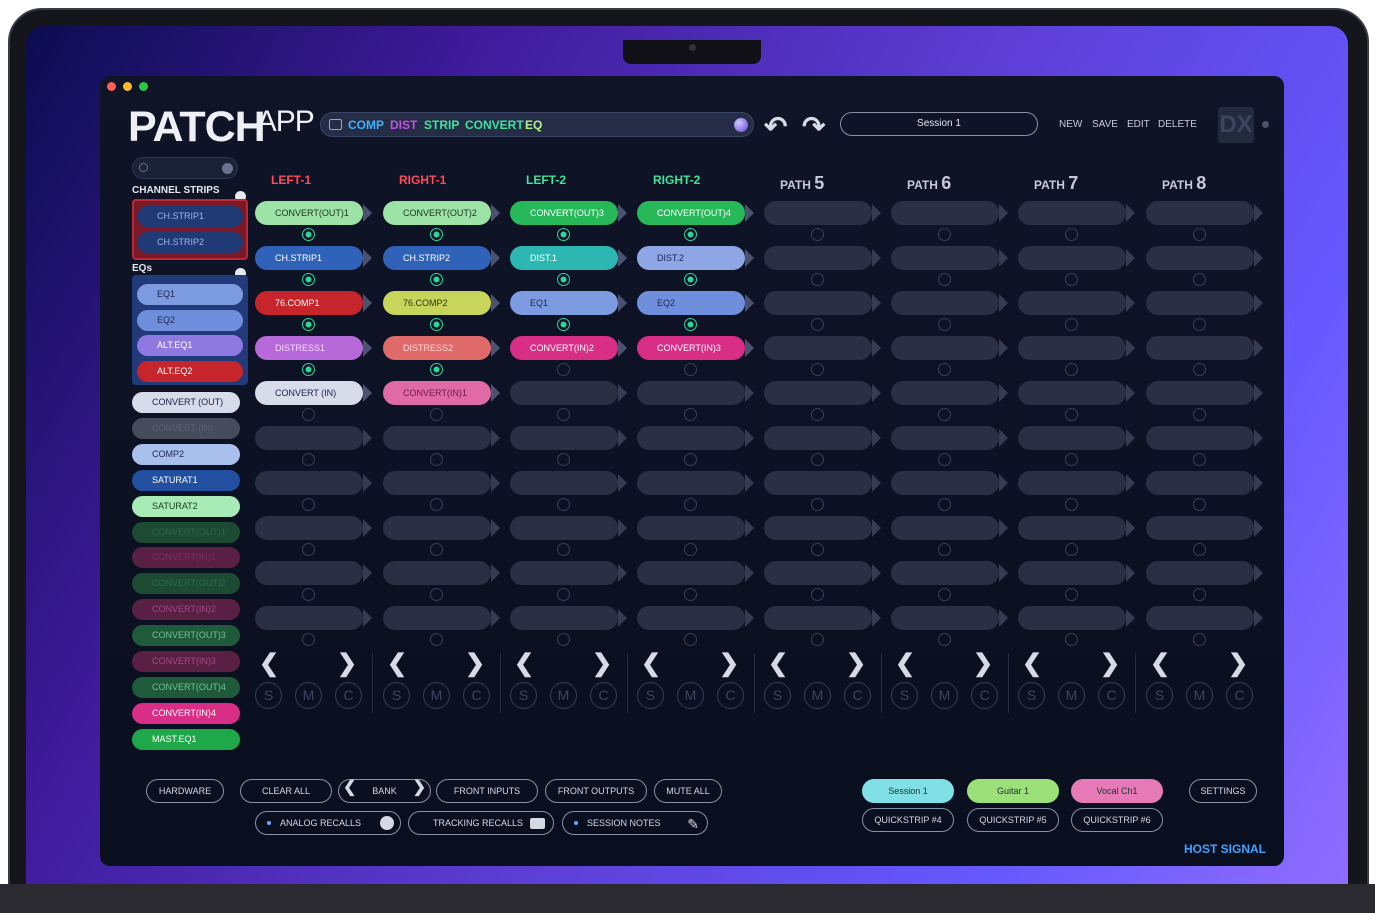 The width and height of the screenshot is (1375, 913). What do you see at coordinates (384, 791) in the screenshot?
I see `bank-selector: ❮ BANK ❯` at bounding box center [384, 791].